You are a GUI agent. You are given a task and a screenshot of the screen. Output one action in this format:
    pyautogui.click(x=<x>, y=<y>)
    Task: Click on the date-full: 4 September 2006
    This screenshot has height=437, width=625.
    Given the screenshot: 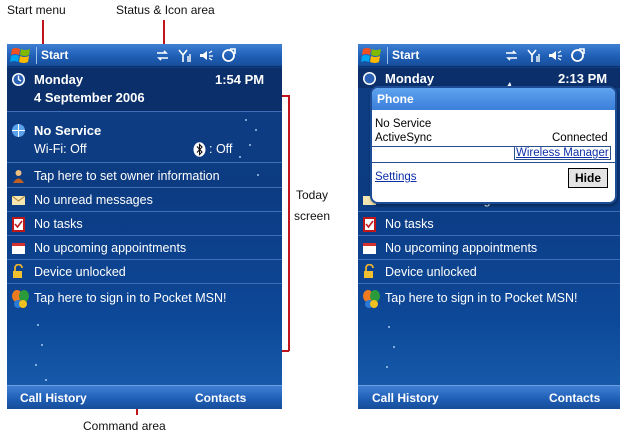 What is the action you would take?
    pyautogui.click(x=89, y=97)
    